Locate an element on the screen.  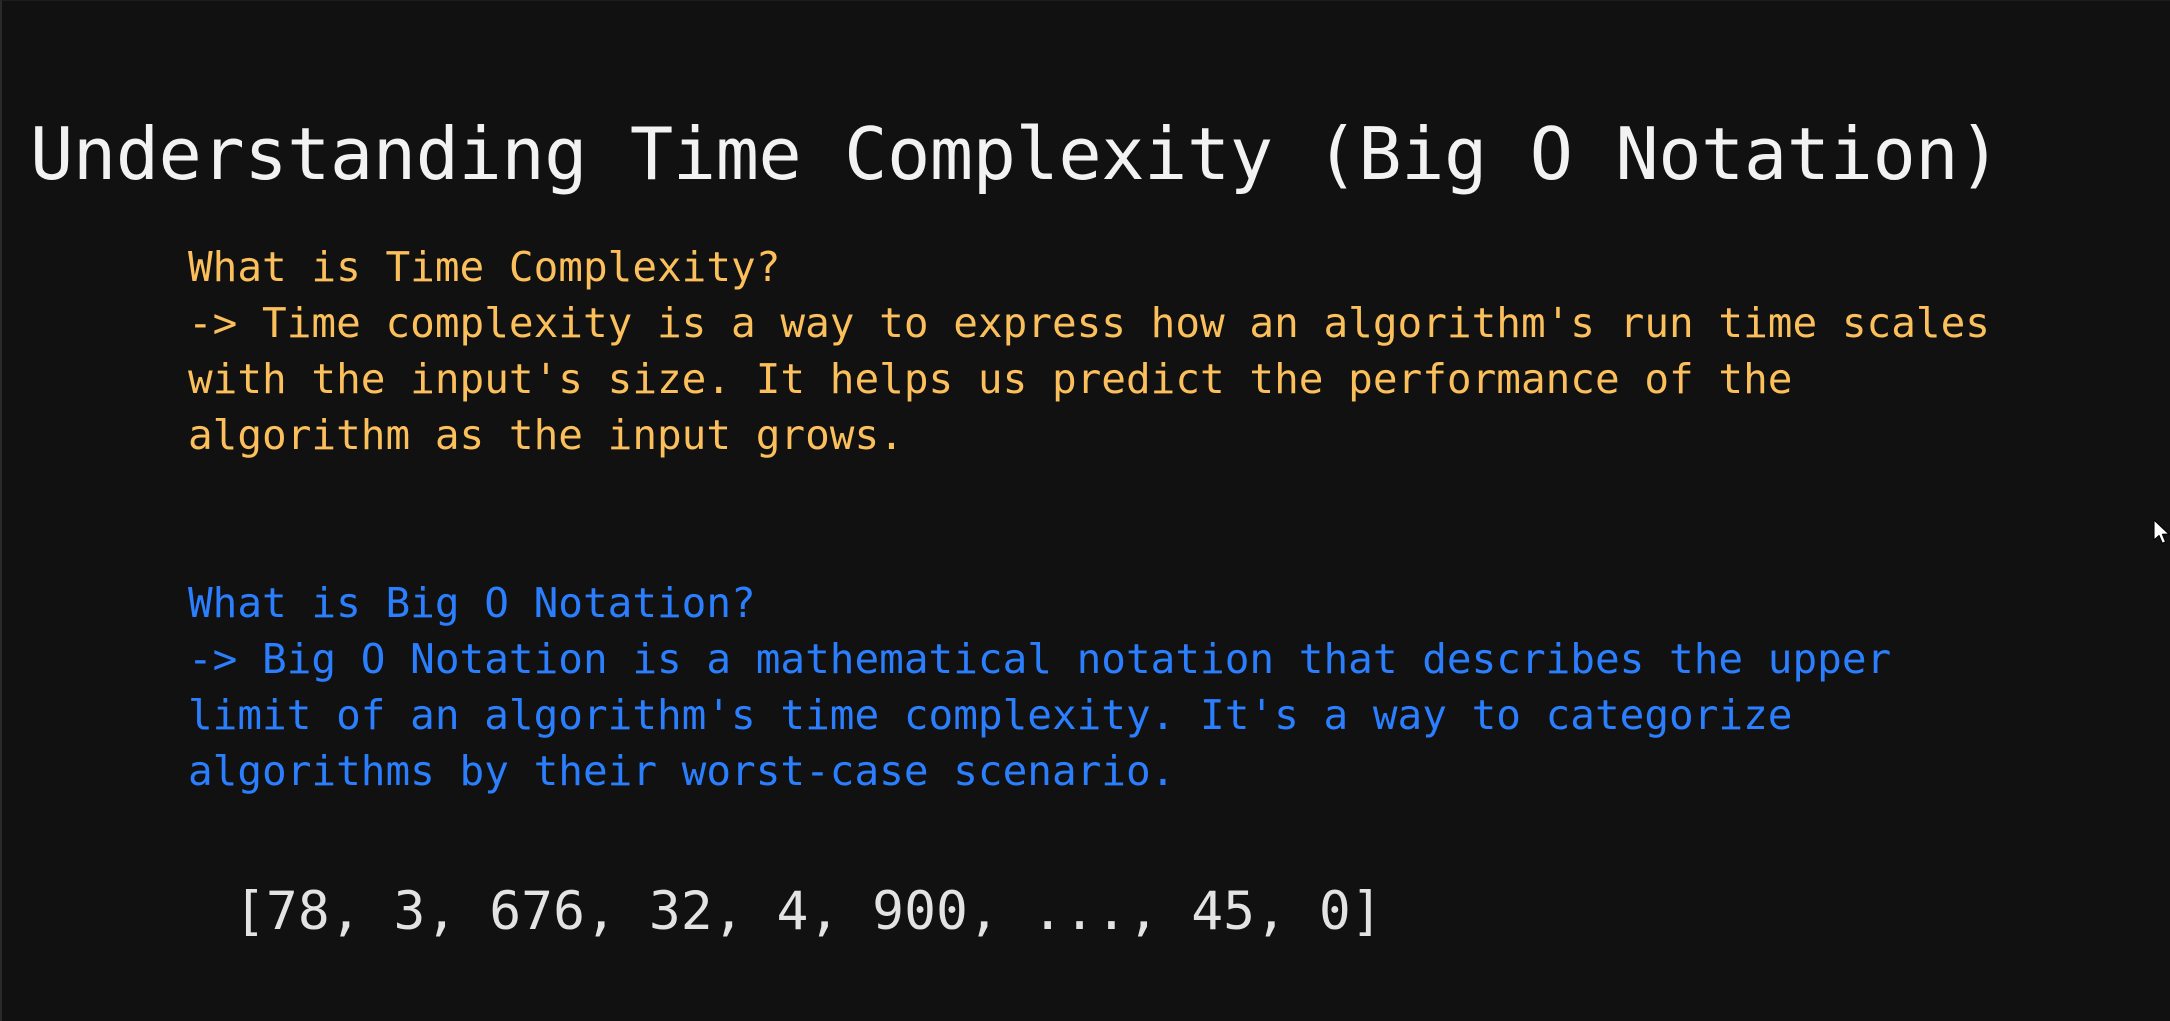
arrow-pointer-icon is located at coordinates (2161, 531).